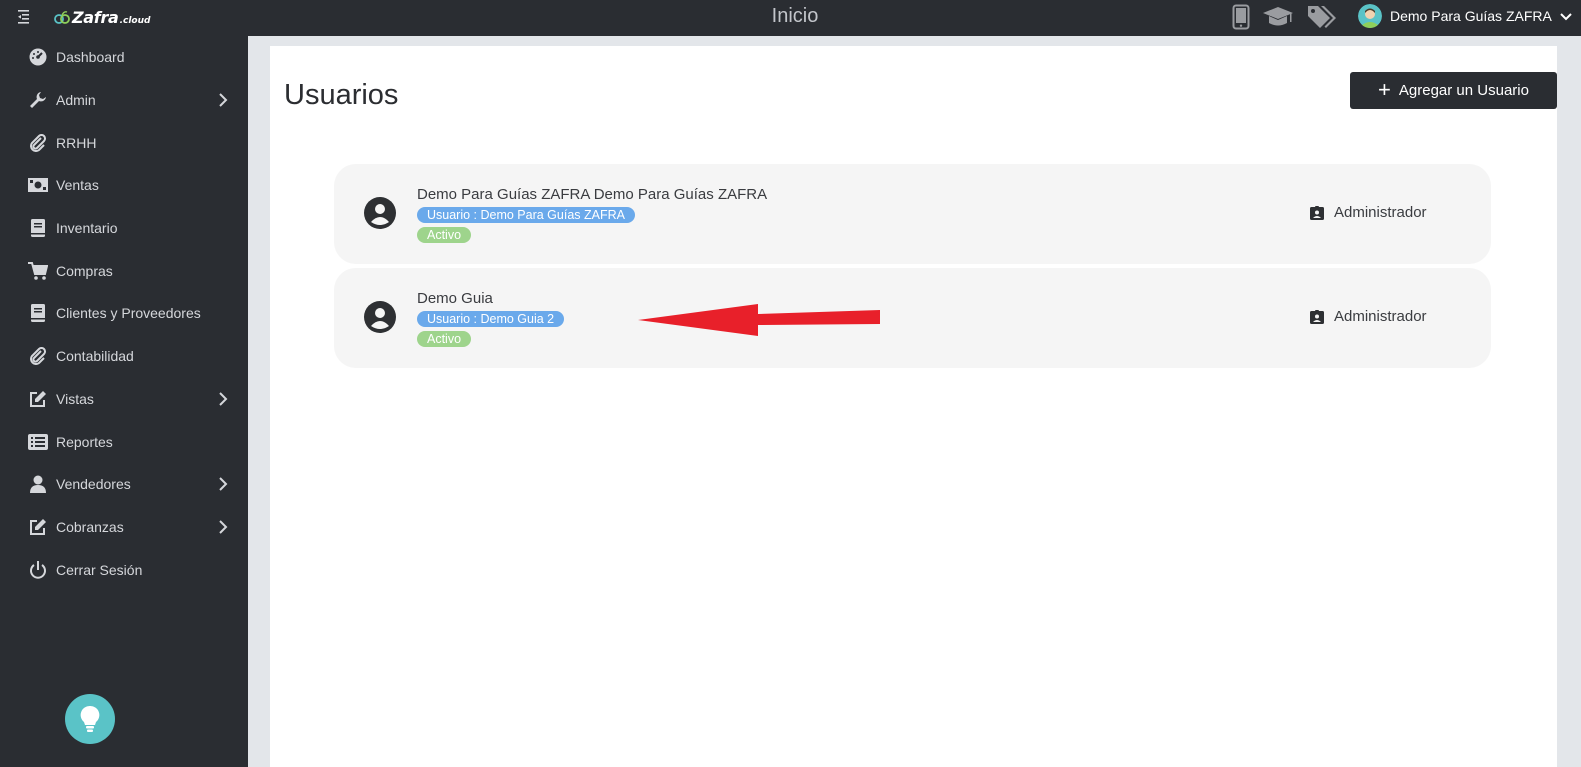 Image resolution: width=1581 pixels, height=767 pixels. I want to click on logo: Zafra .cloud, so click(102, 17).